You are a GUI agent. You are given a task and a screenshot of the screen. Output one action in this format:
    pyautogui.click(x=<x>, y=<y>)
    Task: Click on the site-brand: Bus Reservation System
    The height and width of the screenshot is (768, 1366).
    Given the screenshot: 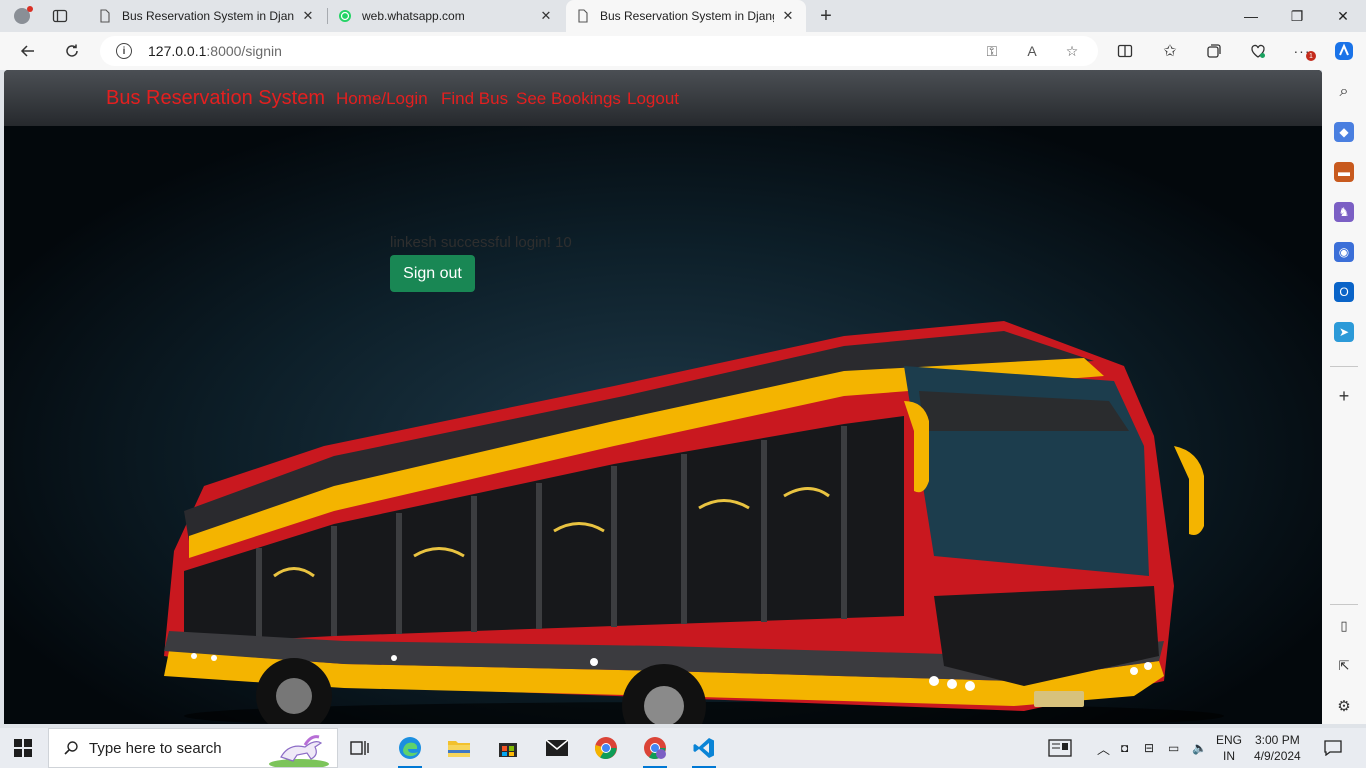 What is the action you would take?
    pyautogui.click(x=215, y=98)
    